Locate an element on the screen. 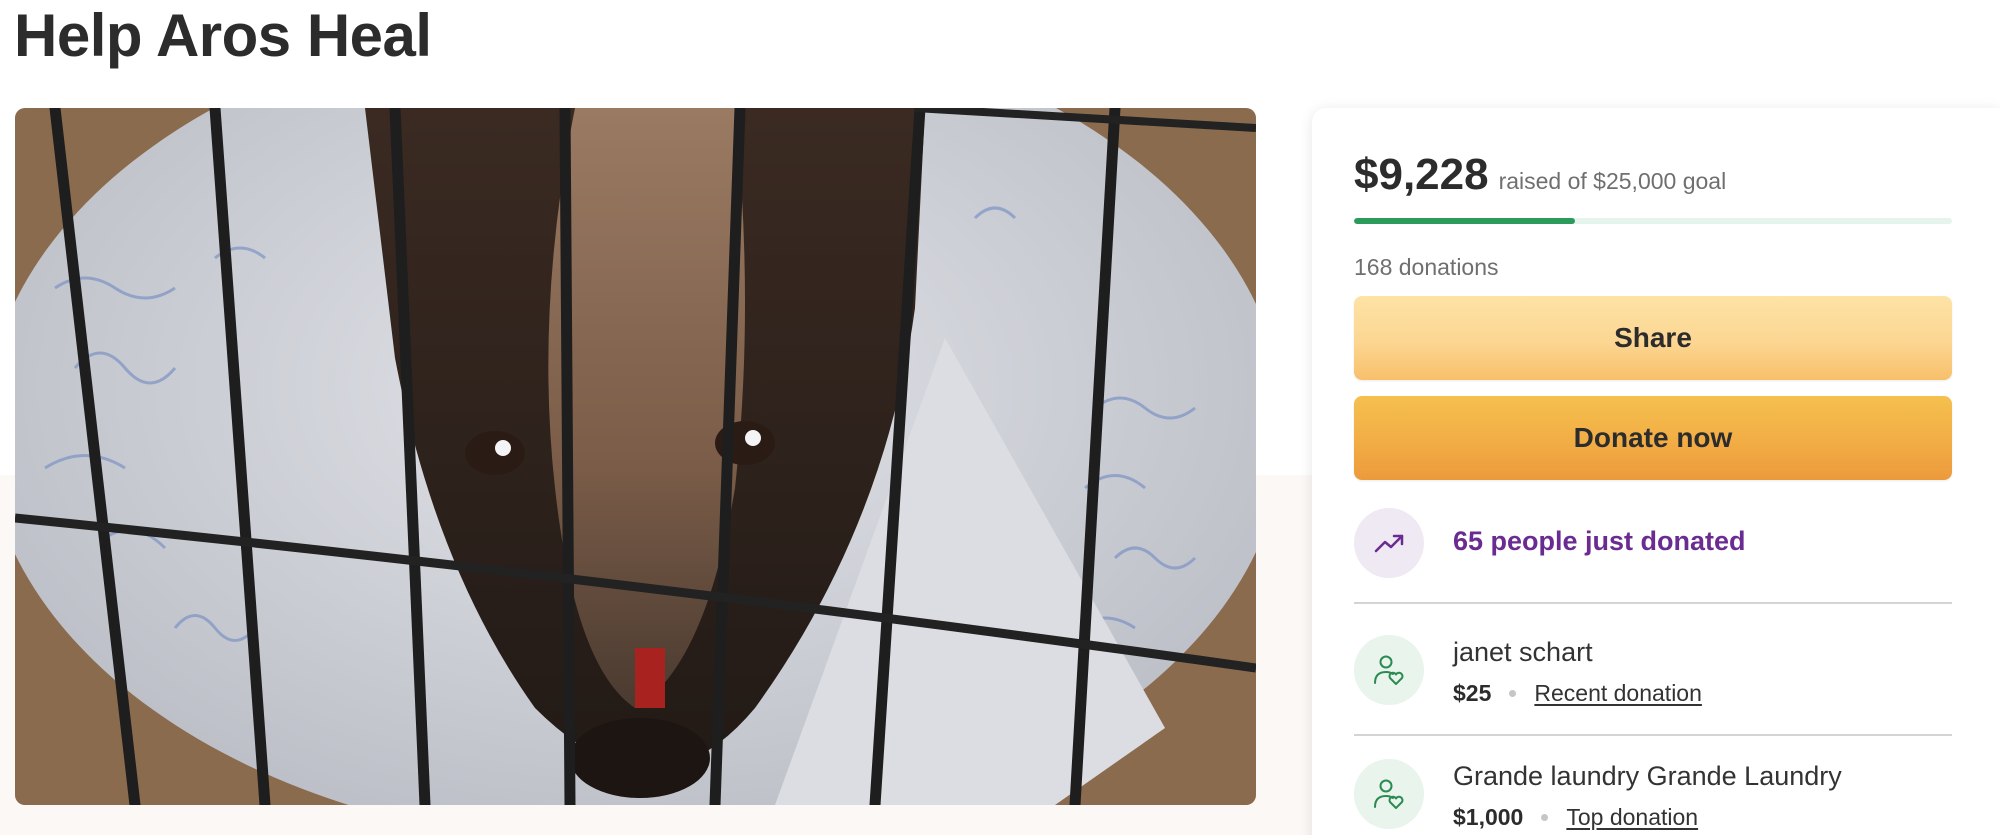 This screenshot has height=835, width=2000. share-button: Share is located at coordinates (1653, 338).